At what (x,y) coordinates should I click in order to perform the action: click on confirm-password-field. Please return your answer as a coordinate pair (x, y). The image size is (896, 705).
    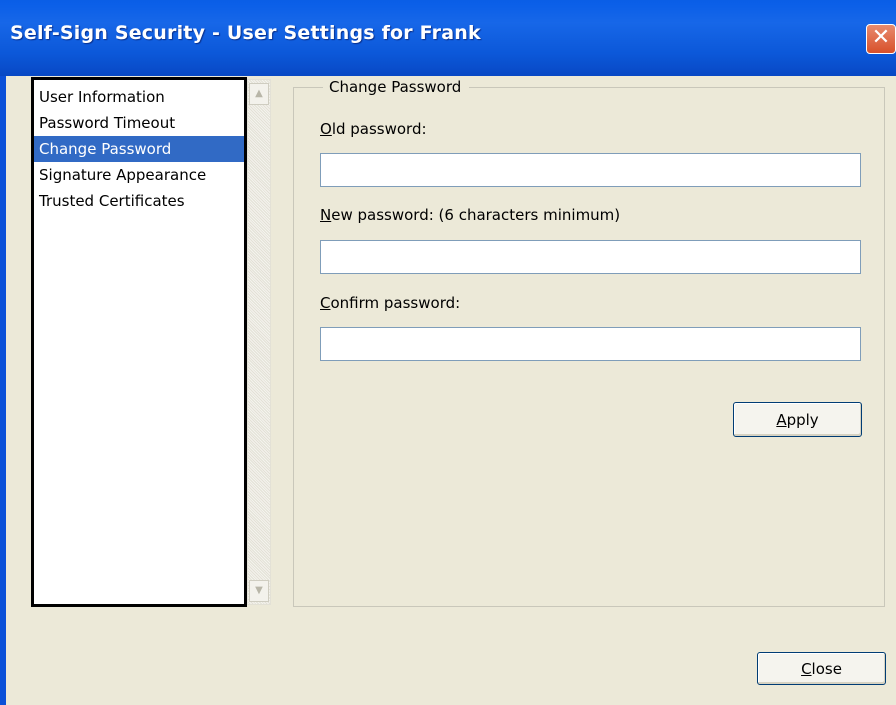
    Looking at the image, I should click on (590, 344).